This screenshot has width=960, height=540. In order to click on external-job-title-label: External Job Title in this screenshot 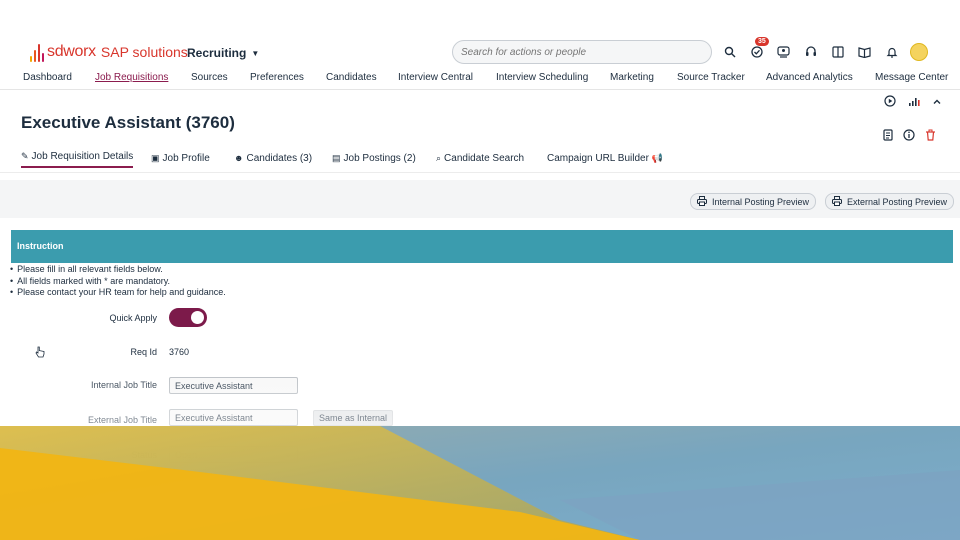, I will do `click(122, 420)`.